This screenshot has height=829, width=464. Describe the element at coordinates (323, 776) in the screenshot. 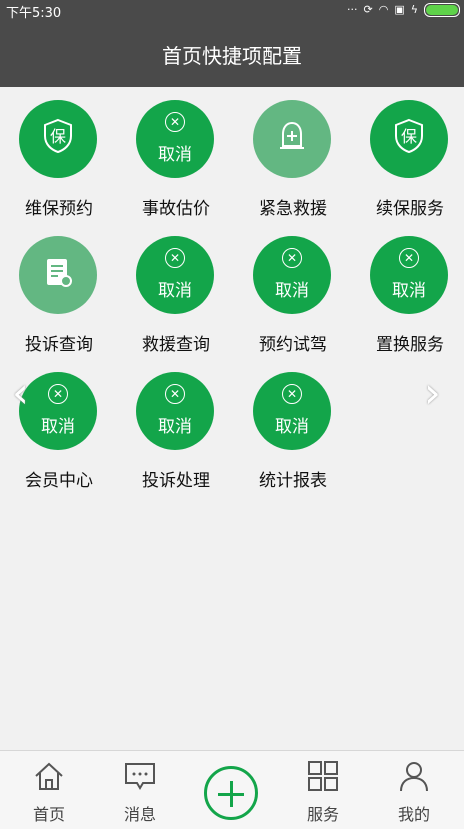

I see `grid-icon` at that location.